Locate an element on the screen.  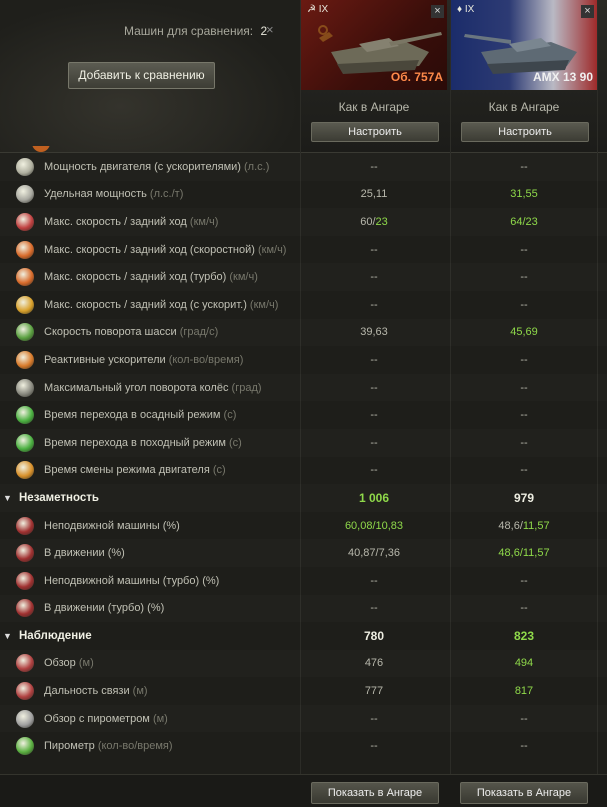
vehicle-2-value: 48,6/11,57 is located at coordinates (524, 553).